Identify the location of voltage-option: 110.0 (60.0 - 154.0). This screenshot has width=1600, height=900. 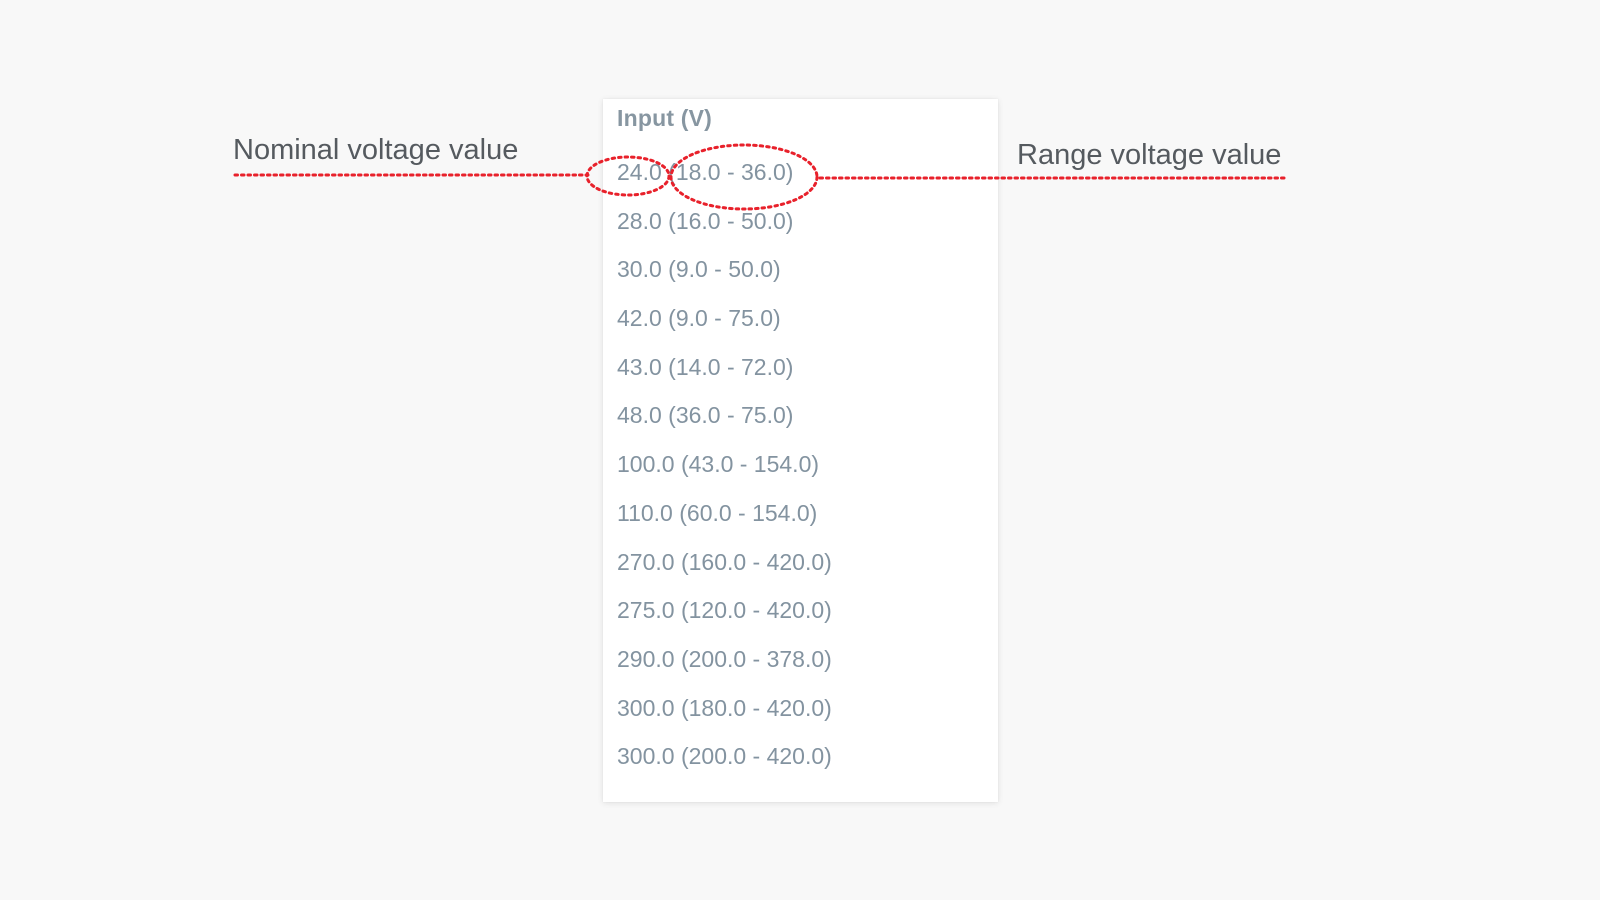
(724, 522).